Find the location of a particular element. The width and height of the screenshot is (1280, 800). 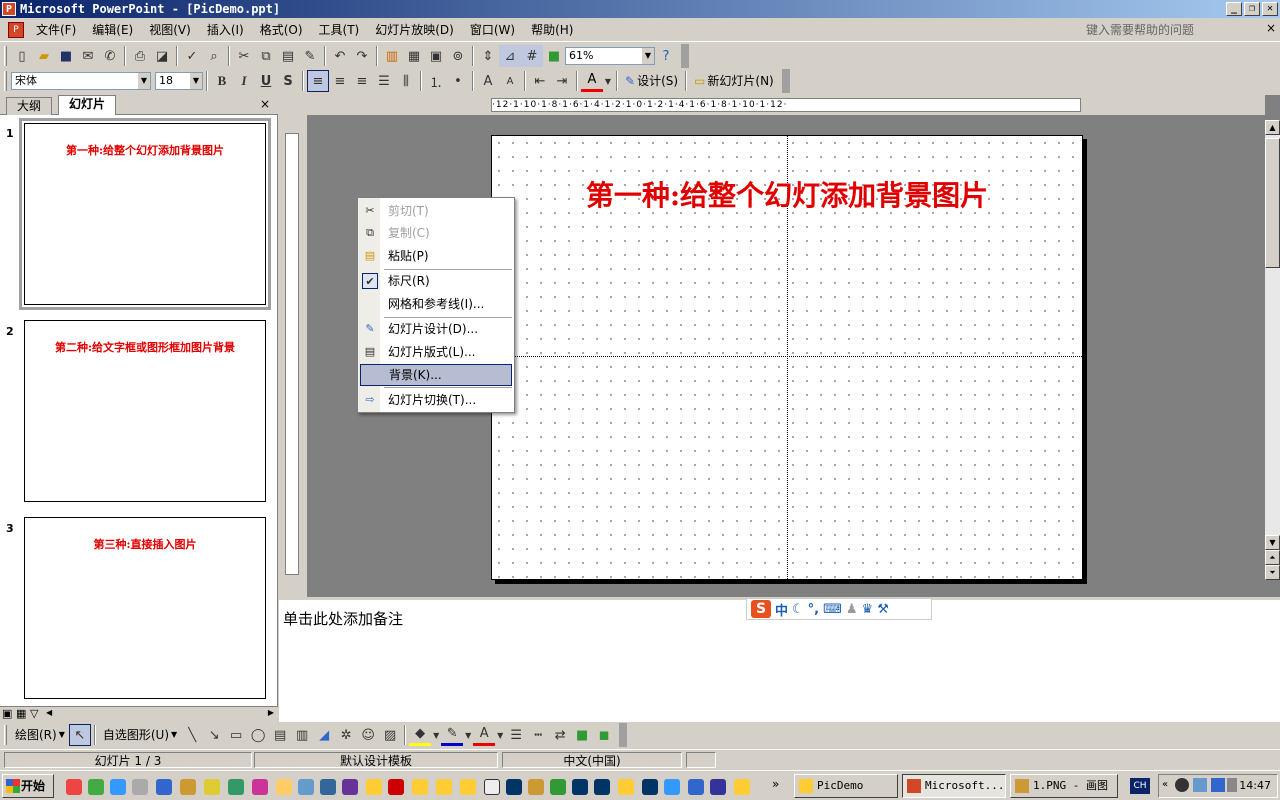

word-icon is located at coordinates (718, 787).